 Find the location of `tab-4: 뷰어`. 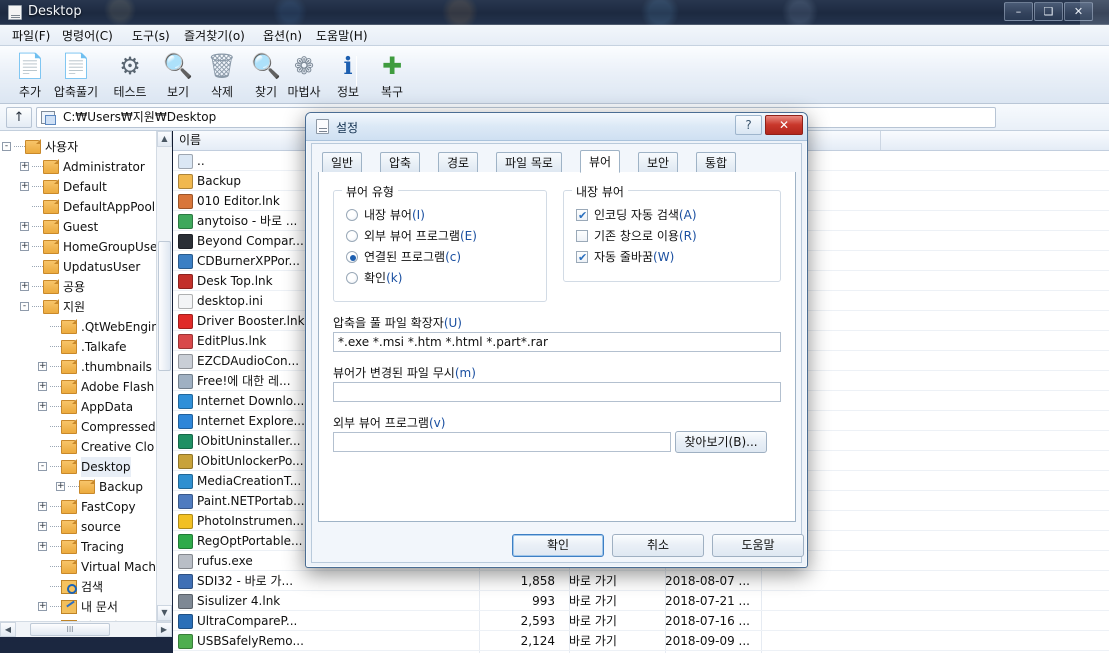

tab-4: 뷰어 is located at coordinates (600, 161).